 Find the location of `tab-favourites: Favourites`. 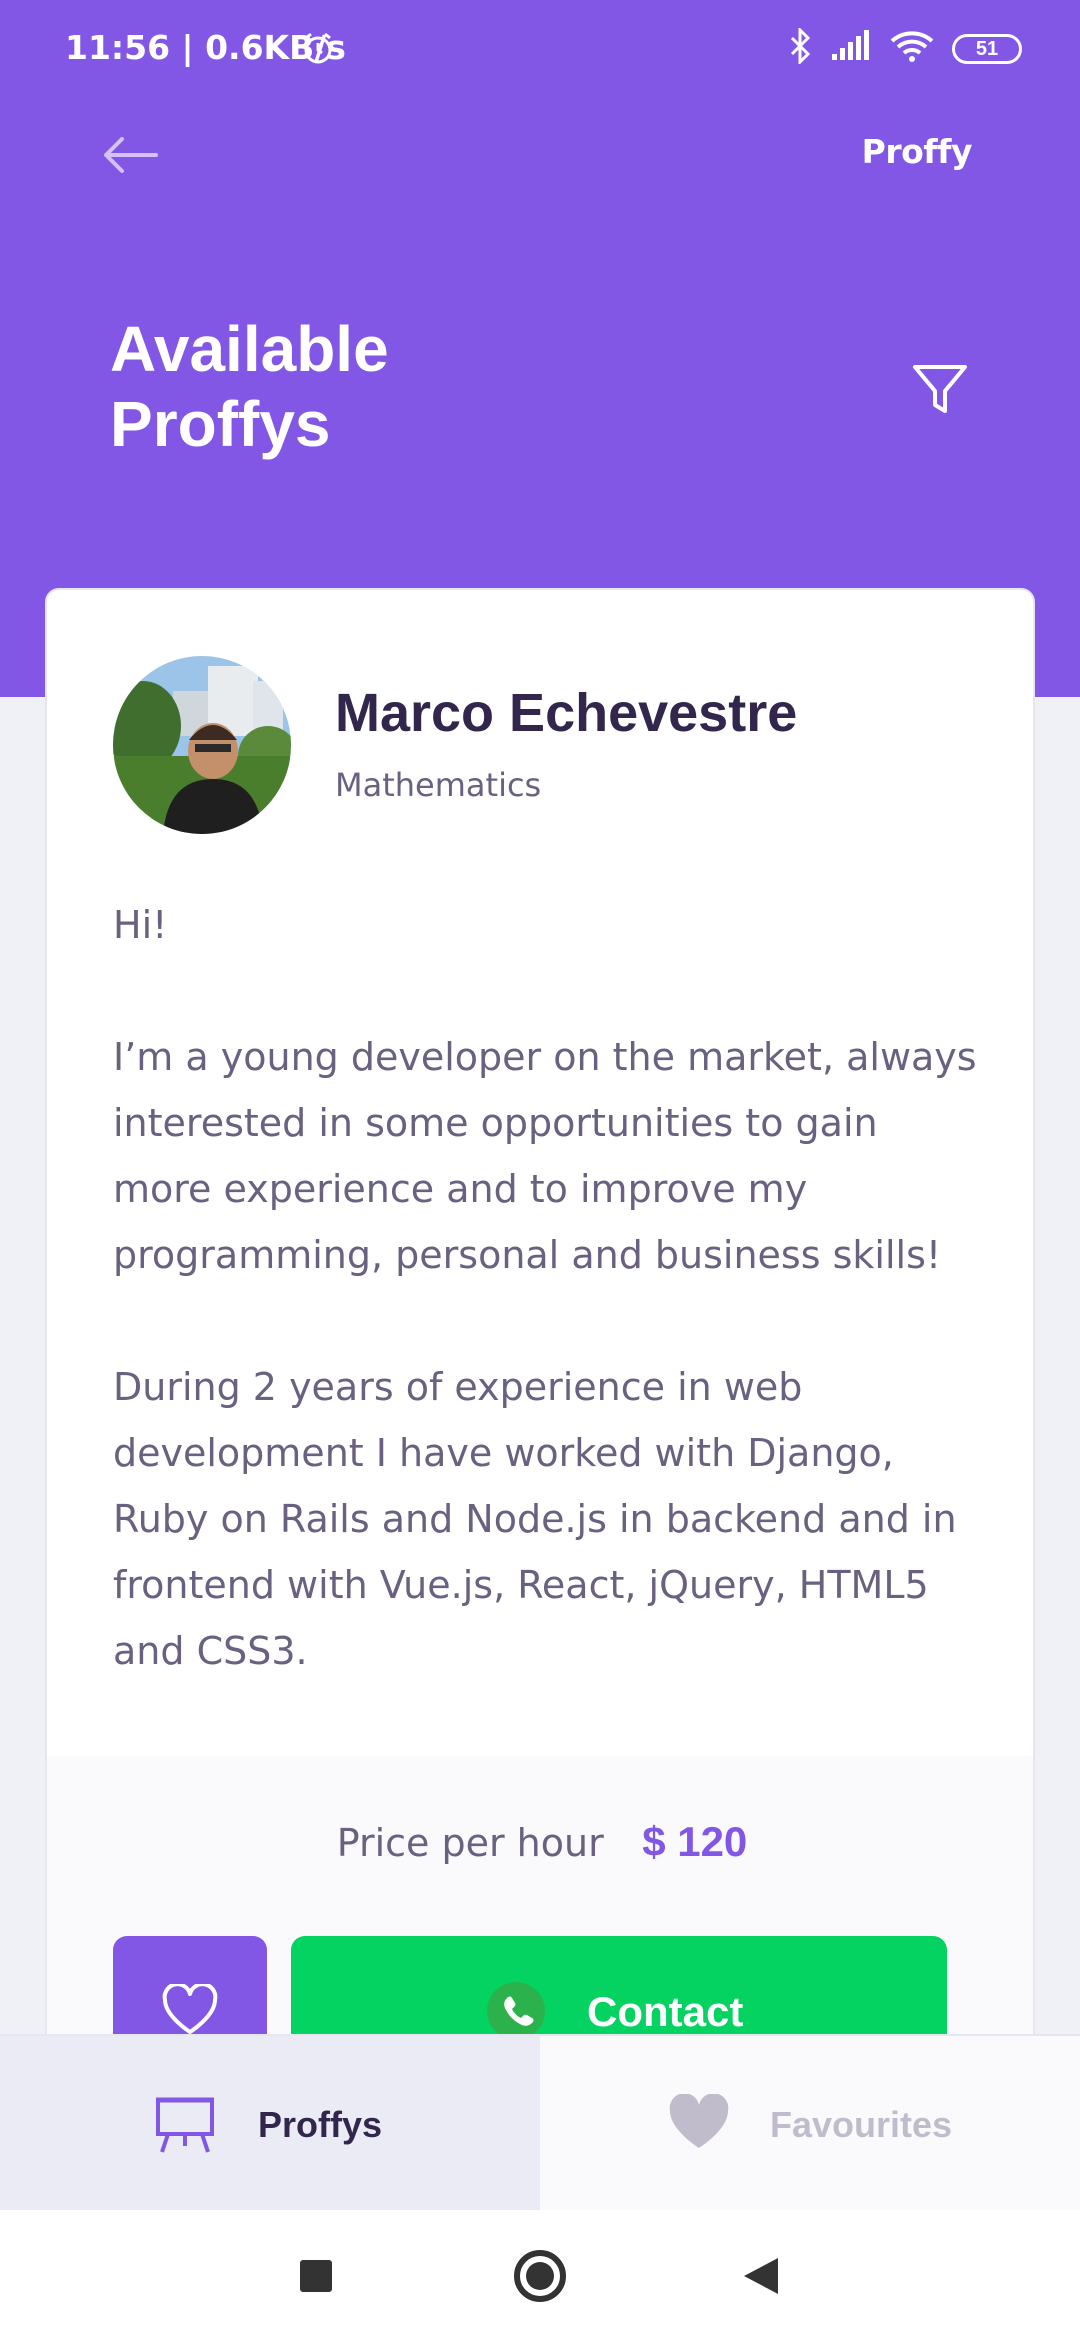

tab-favourites: Favourites is located at coordinates (810, 2123).